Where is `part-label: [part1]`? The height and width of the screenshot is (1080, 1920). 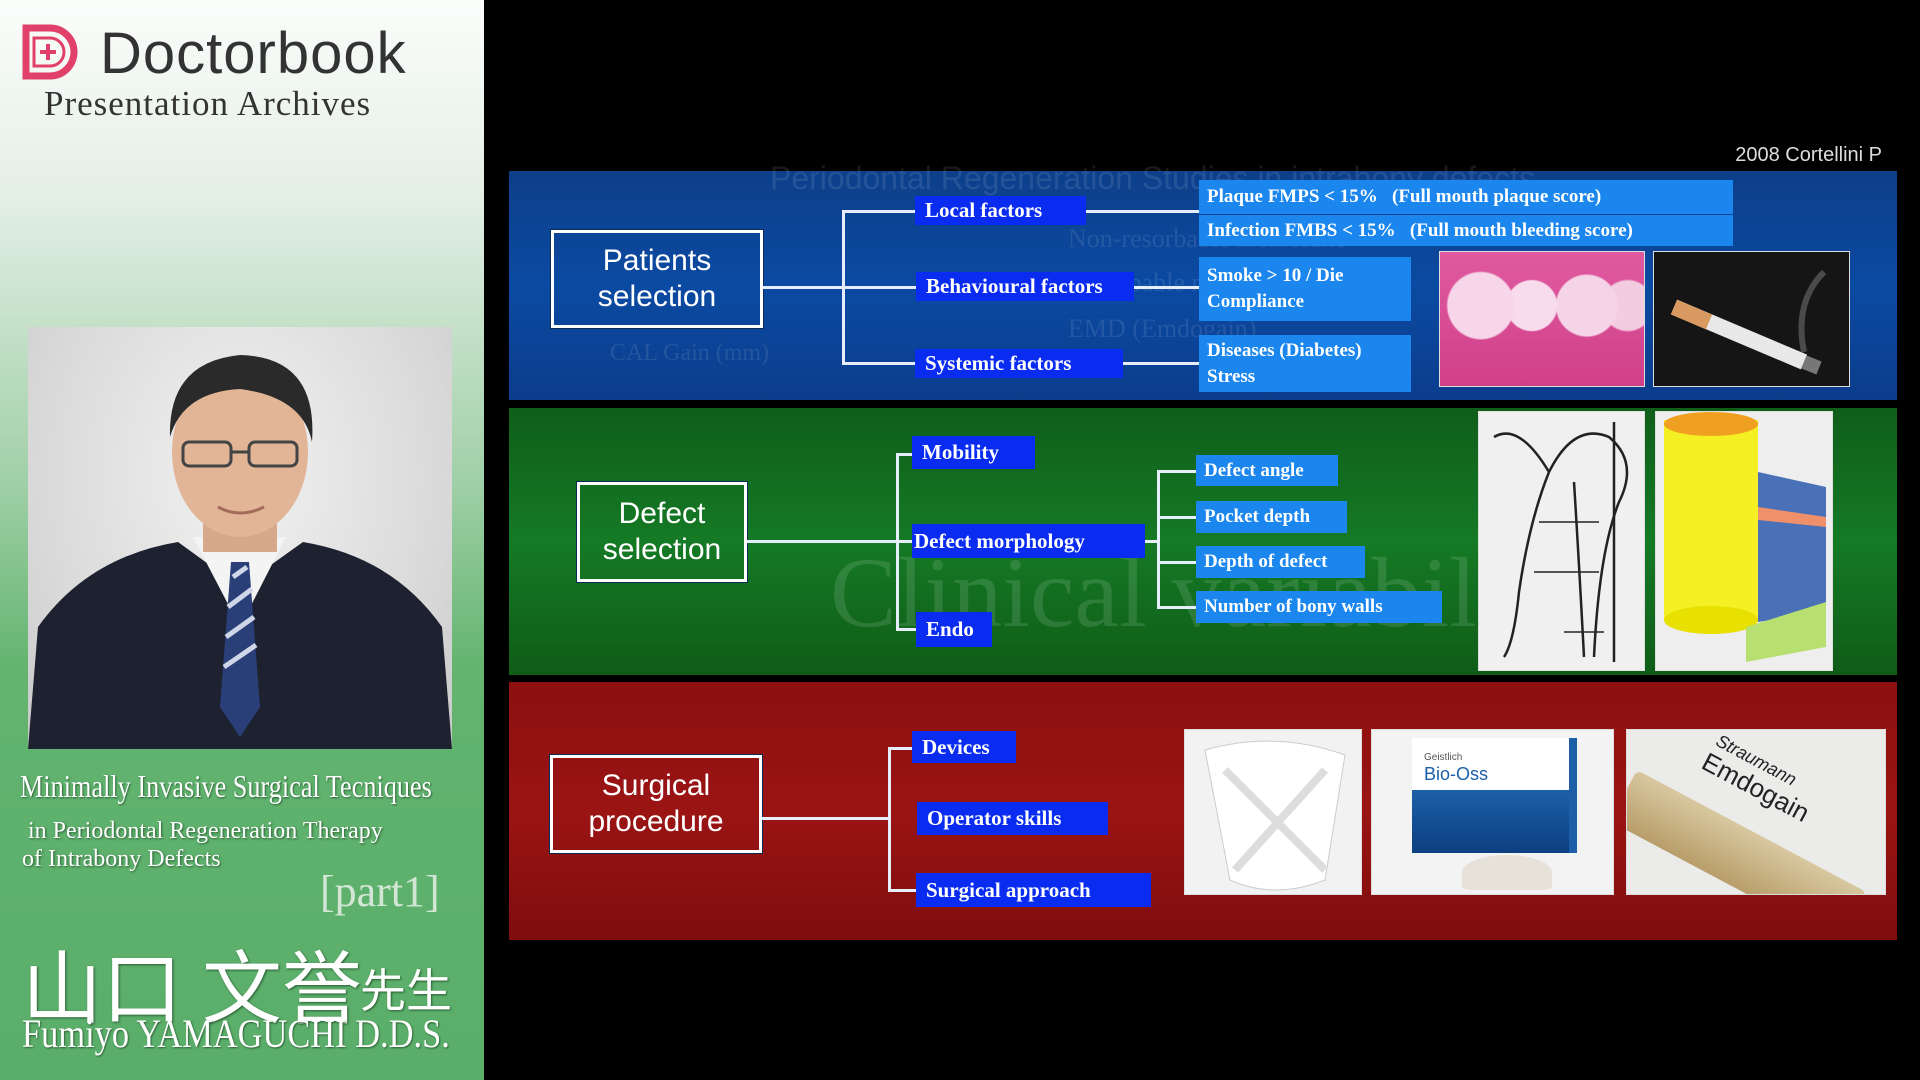 part-label: [part1] is located at coordinates (380, 891).